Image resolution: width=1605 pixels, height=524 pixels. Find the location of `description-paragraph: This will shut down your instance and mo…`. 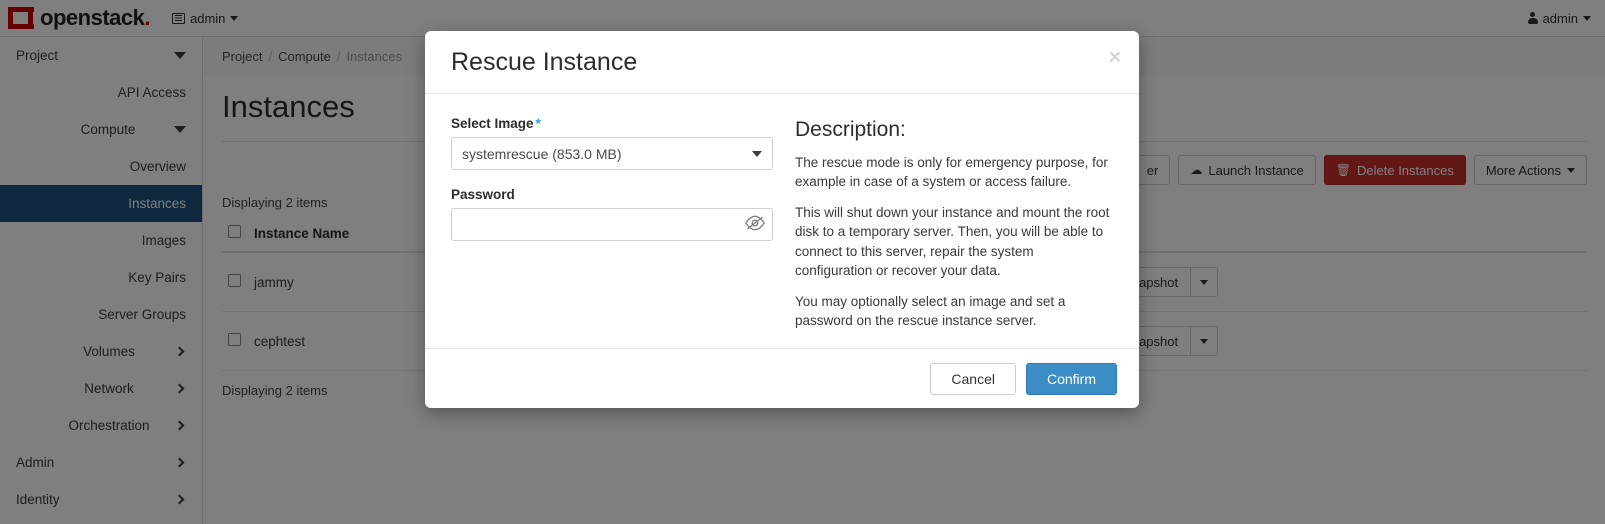

description-paragraph: This will shut down your instance and mo… is located at coordinates (952, 241).